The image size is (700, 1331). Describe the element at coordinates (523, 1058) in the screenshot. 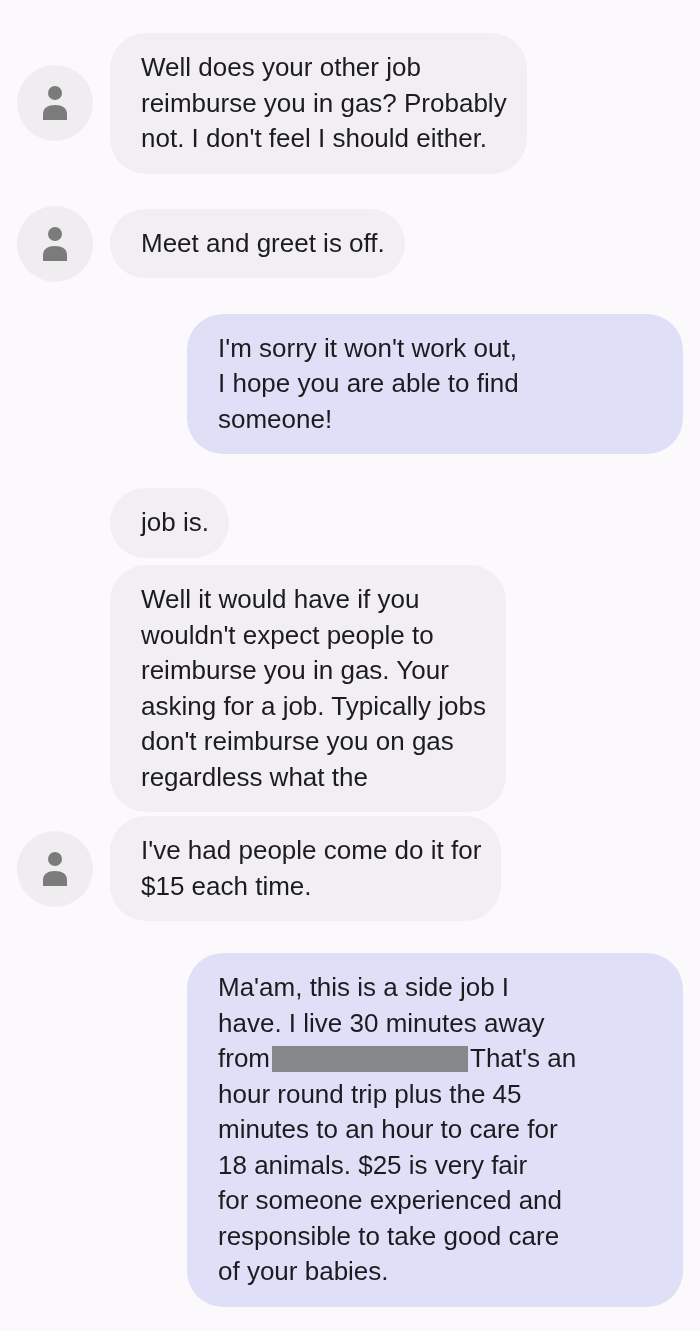

I see `message-text: That's an` at that location.